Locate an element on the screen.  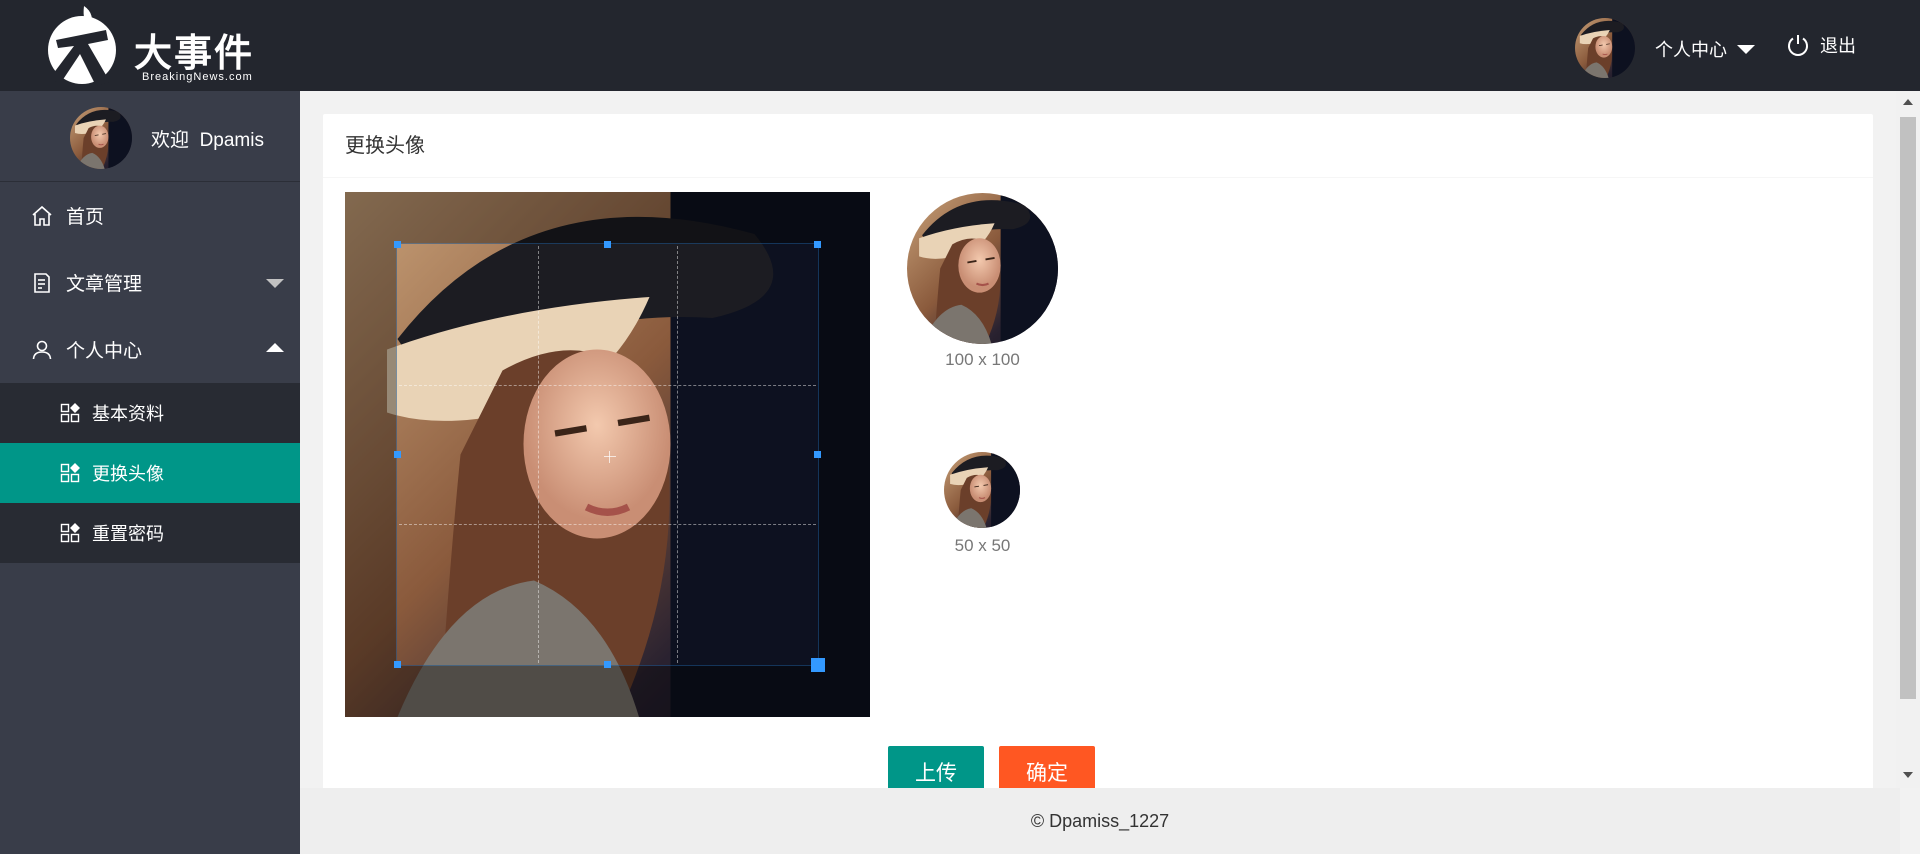
top-header: 大事件 BreakingNews.com 个人中心 退出 is located at coordinates (960, 45).